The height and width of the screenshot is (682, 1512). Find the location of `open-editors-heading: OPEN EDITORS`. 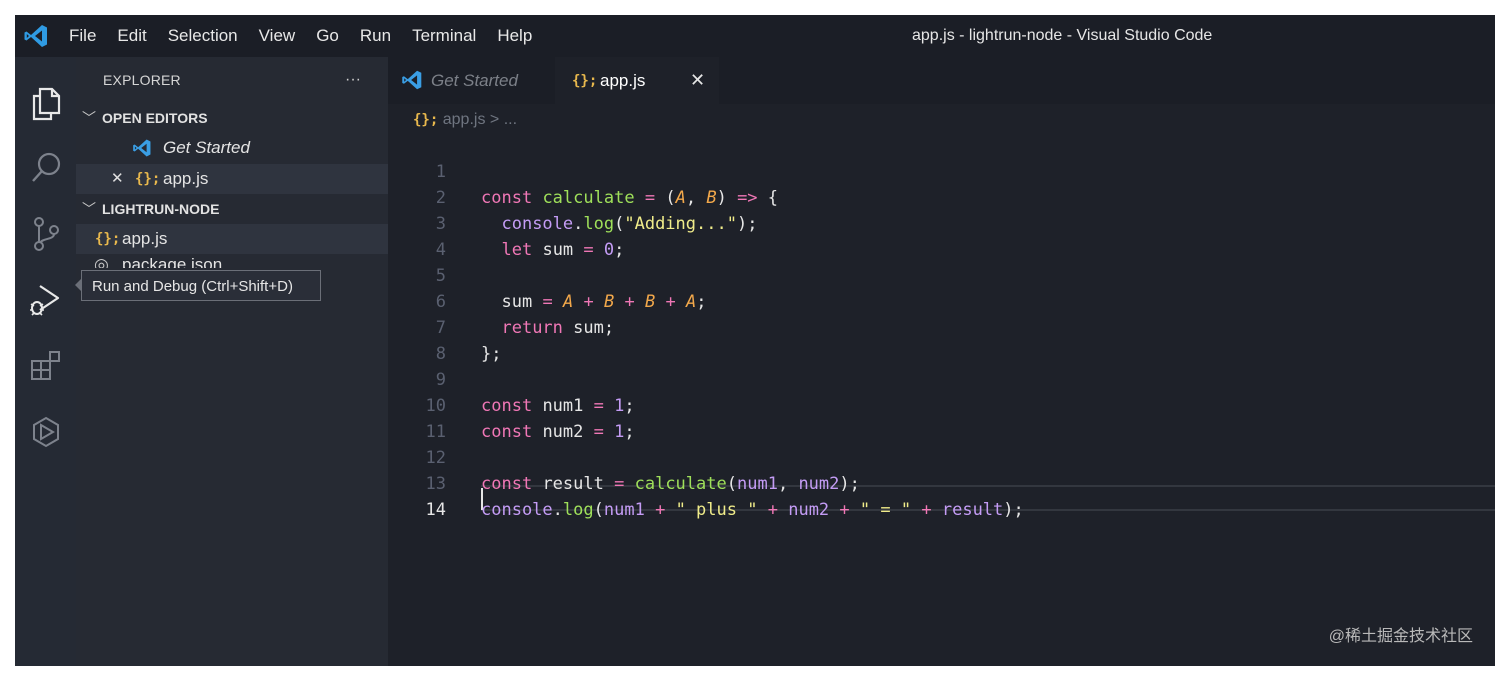

open-editors-heading: OPEN EDITORS is located at coordinates (155, 118).